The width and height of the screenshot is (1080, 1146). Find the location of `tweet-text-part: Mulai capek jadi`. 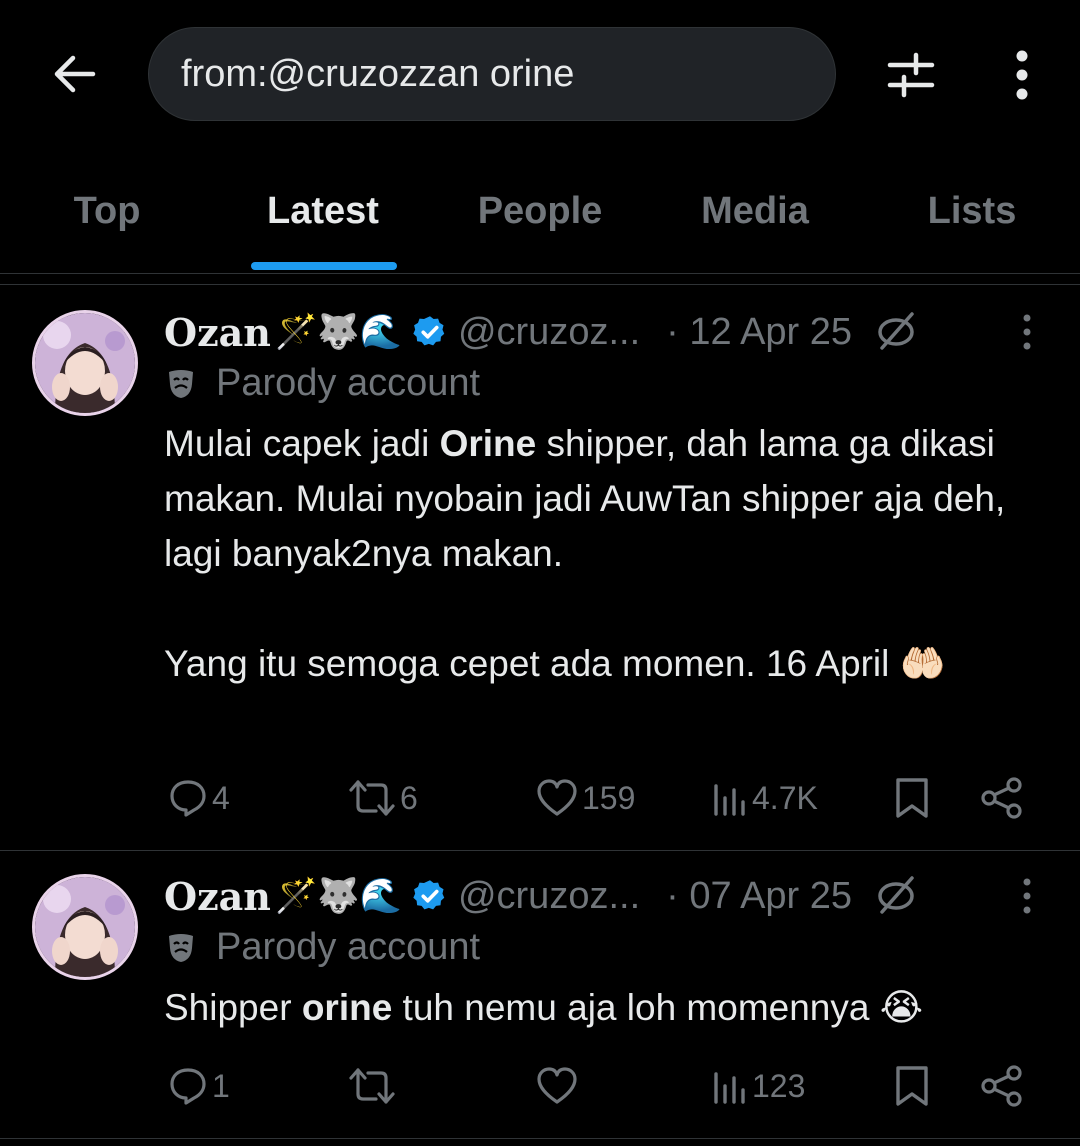

tweet-text-part: Mulai capek jadi is located at coordinates (302, 443).